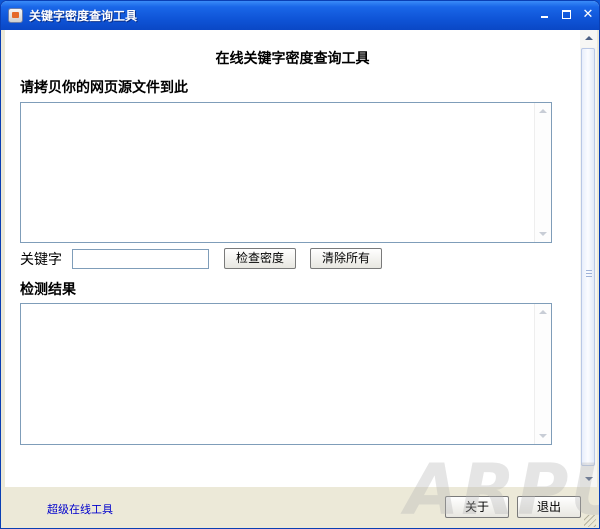  I want to click on app-icon, so click(15, 15).